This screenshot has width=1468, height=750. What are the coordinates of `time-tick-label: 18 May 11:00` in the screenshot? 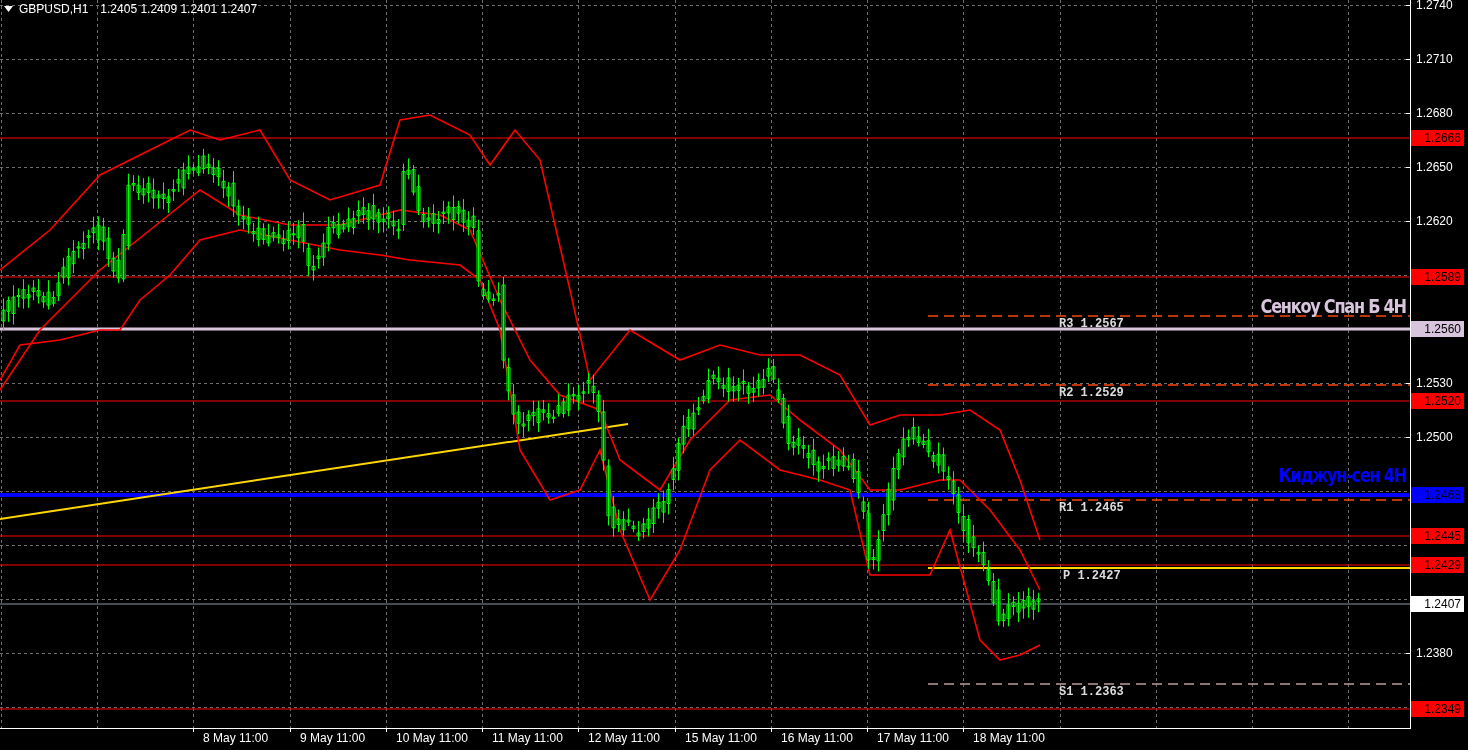 It's located at (1009, 738).